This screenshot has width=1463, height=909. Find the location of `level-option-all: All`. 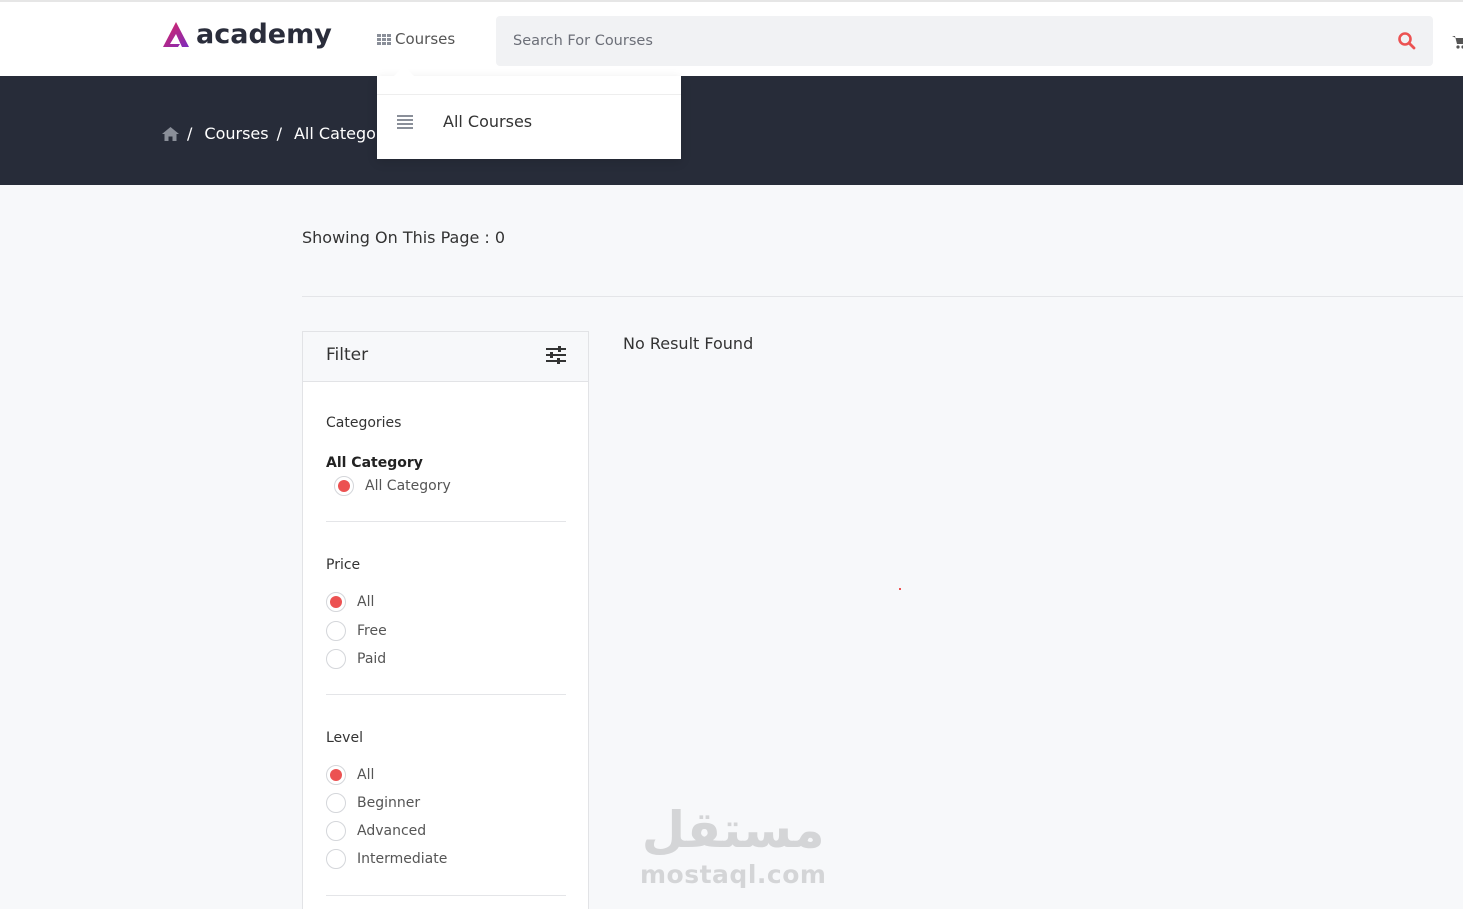

level-option-all: All is located at coordinates (350, 775).